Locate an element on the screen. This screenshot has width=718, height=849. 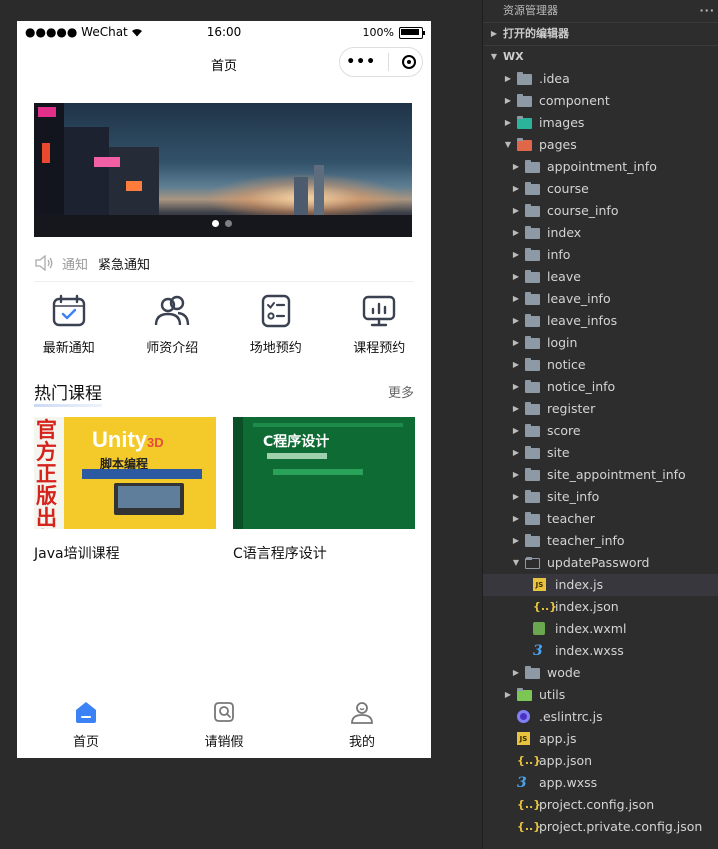
course-card: C程序设计 C语言程序设计 is located at coordinates (324, 490).